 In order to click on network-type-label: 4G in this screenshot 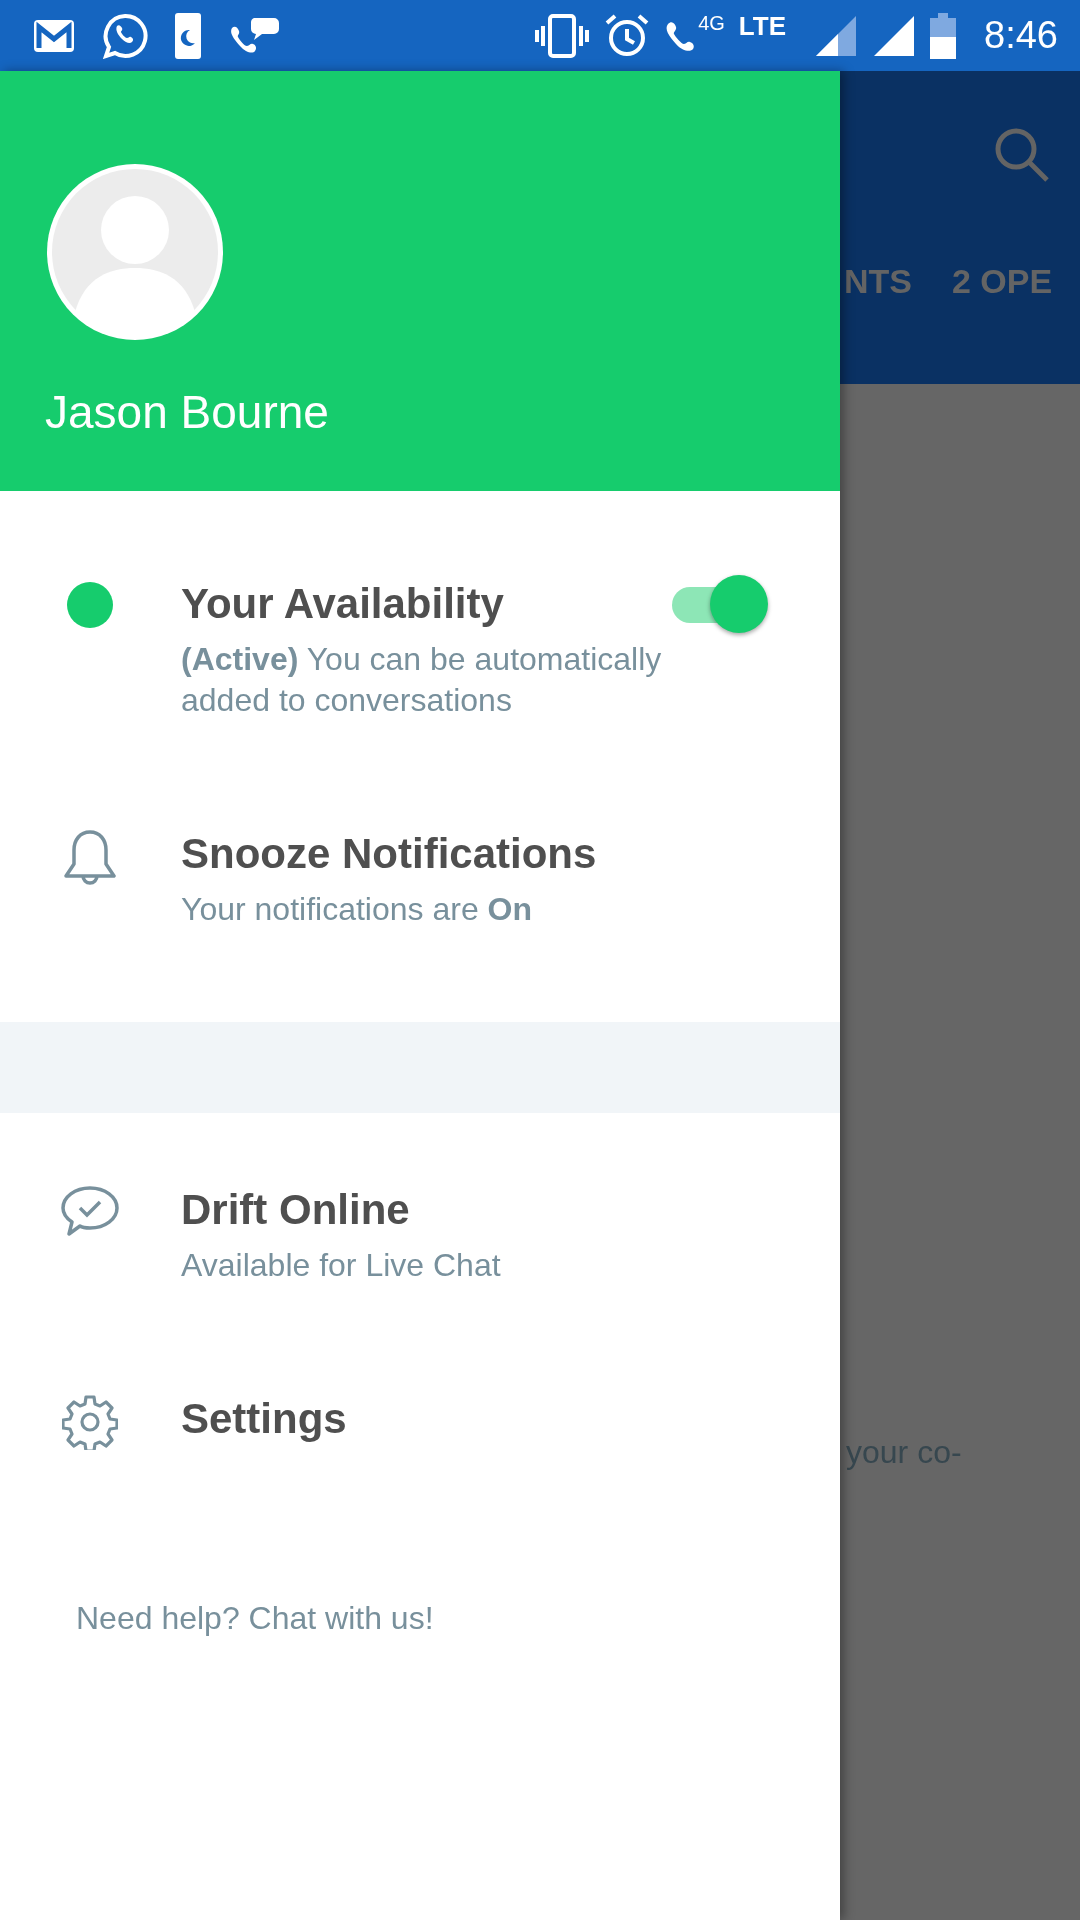, I will do `click(711, 23)`.